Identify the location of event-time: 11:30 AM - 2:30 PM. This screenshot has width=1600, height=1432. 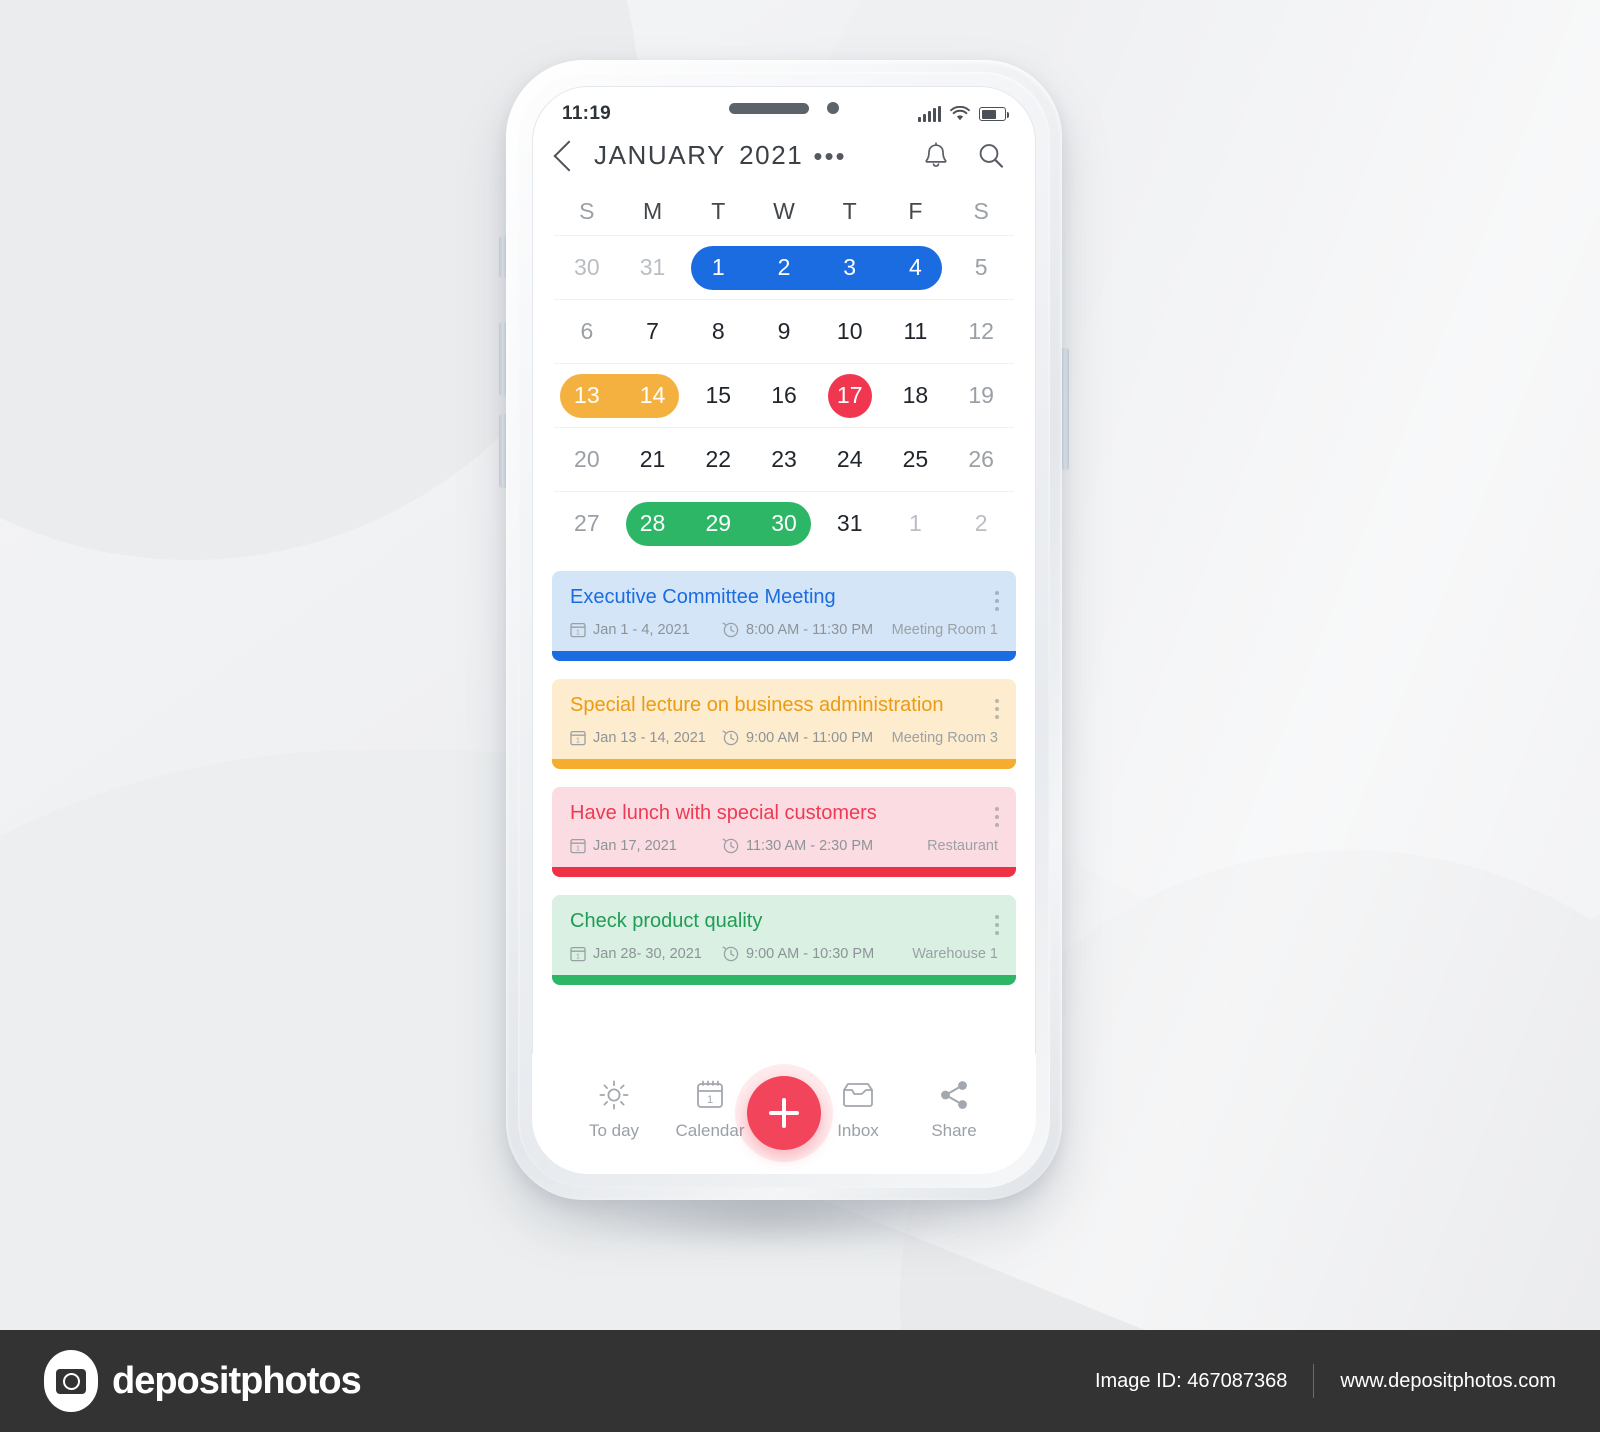
(810, 845).